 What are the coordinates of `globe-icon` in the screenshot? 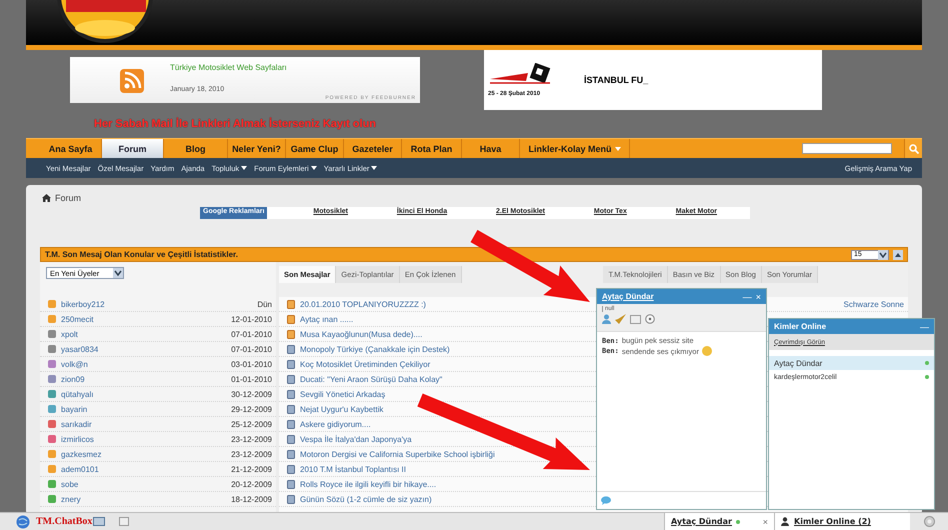 It's located at (23, 521).